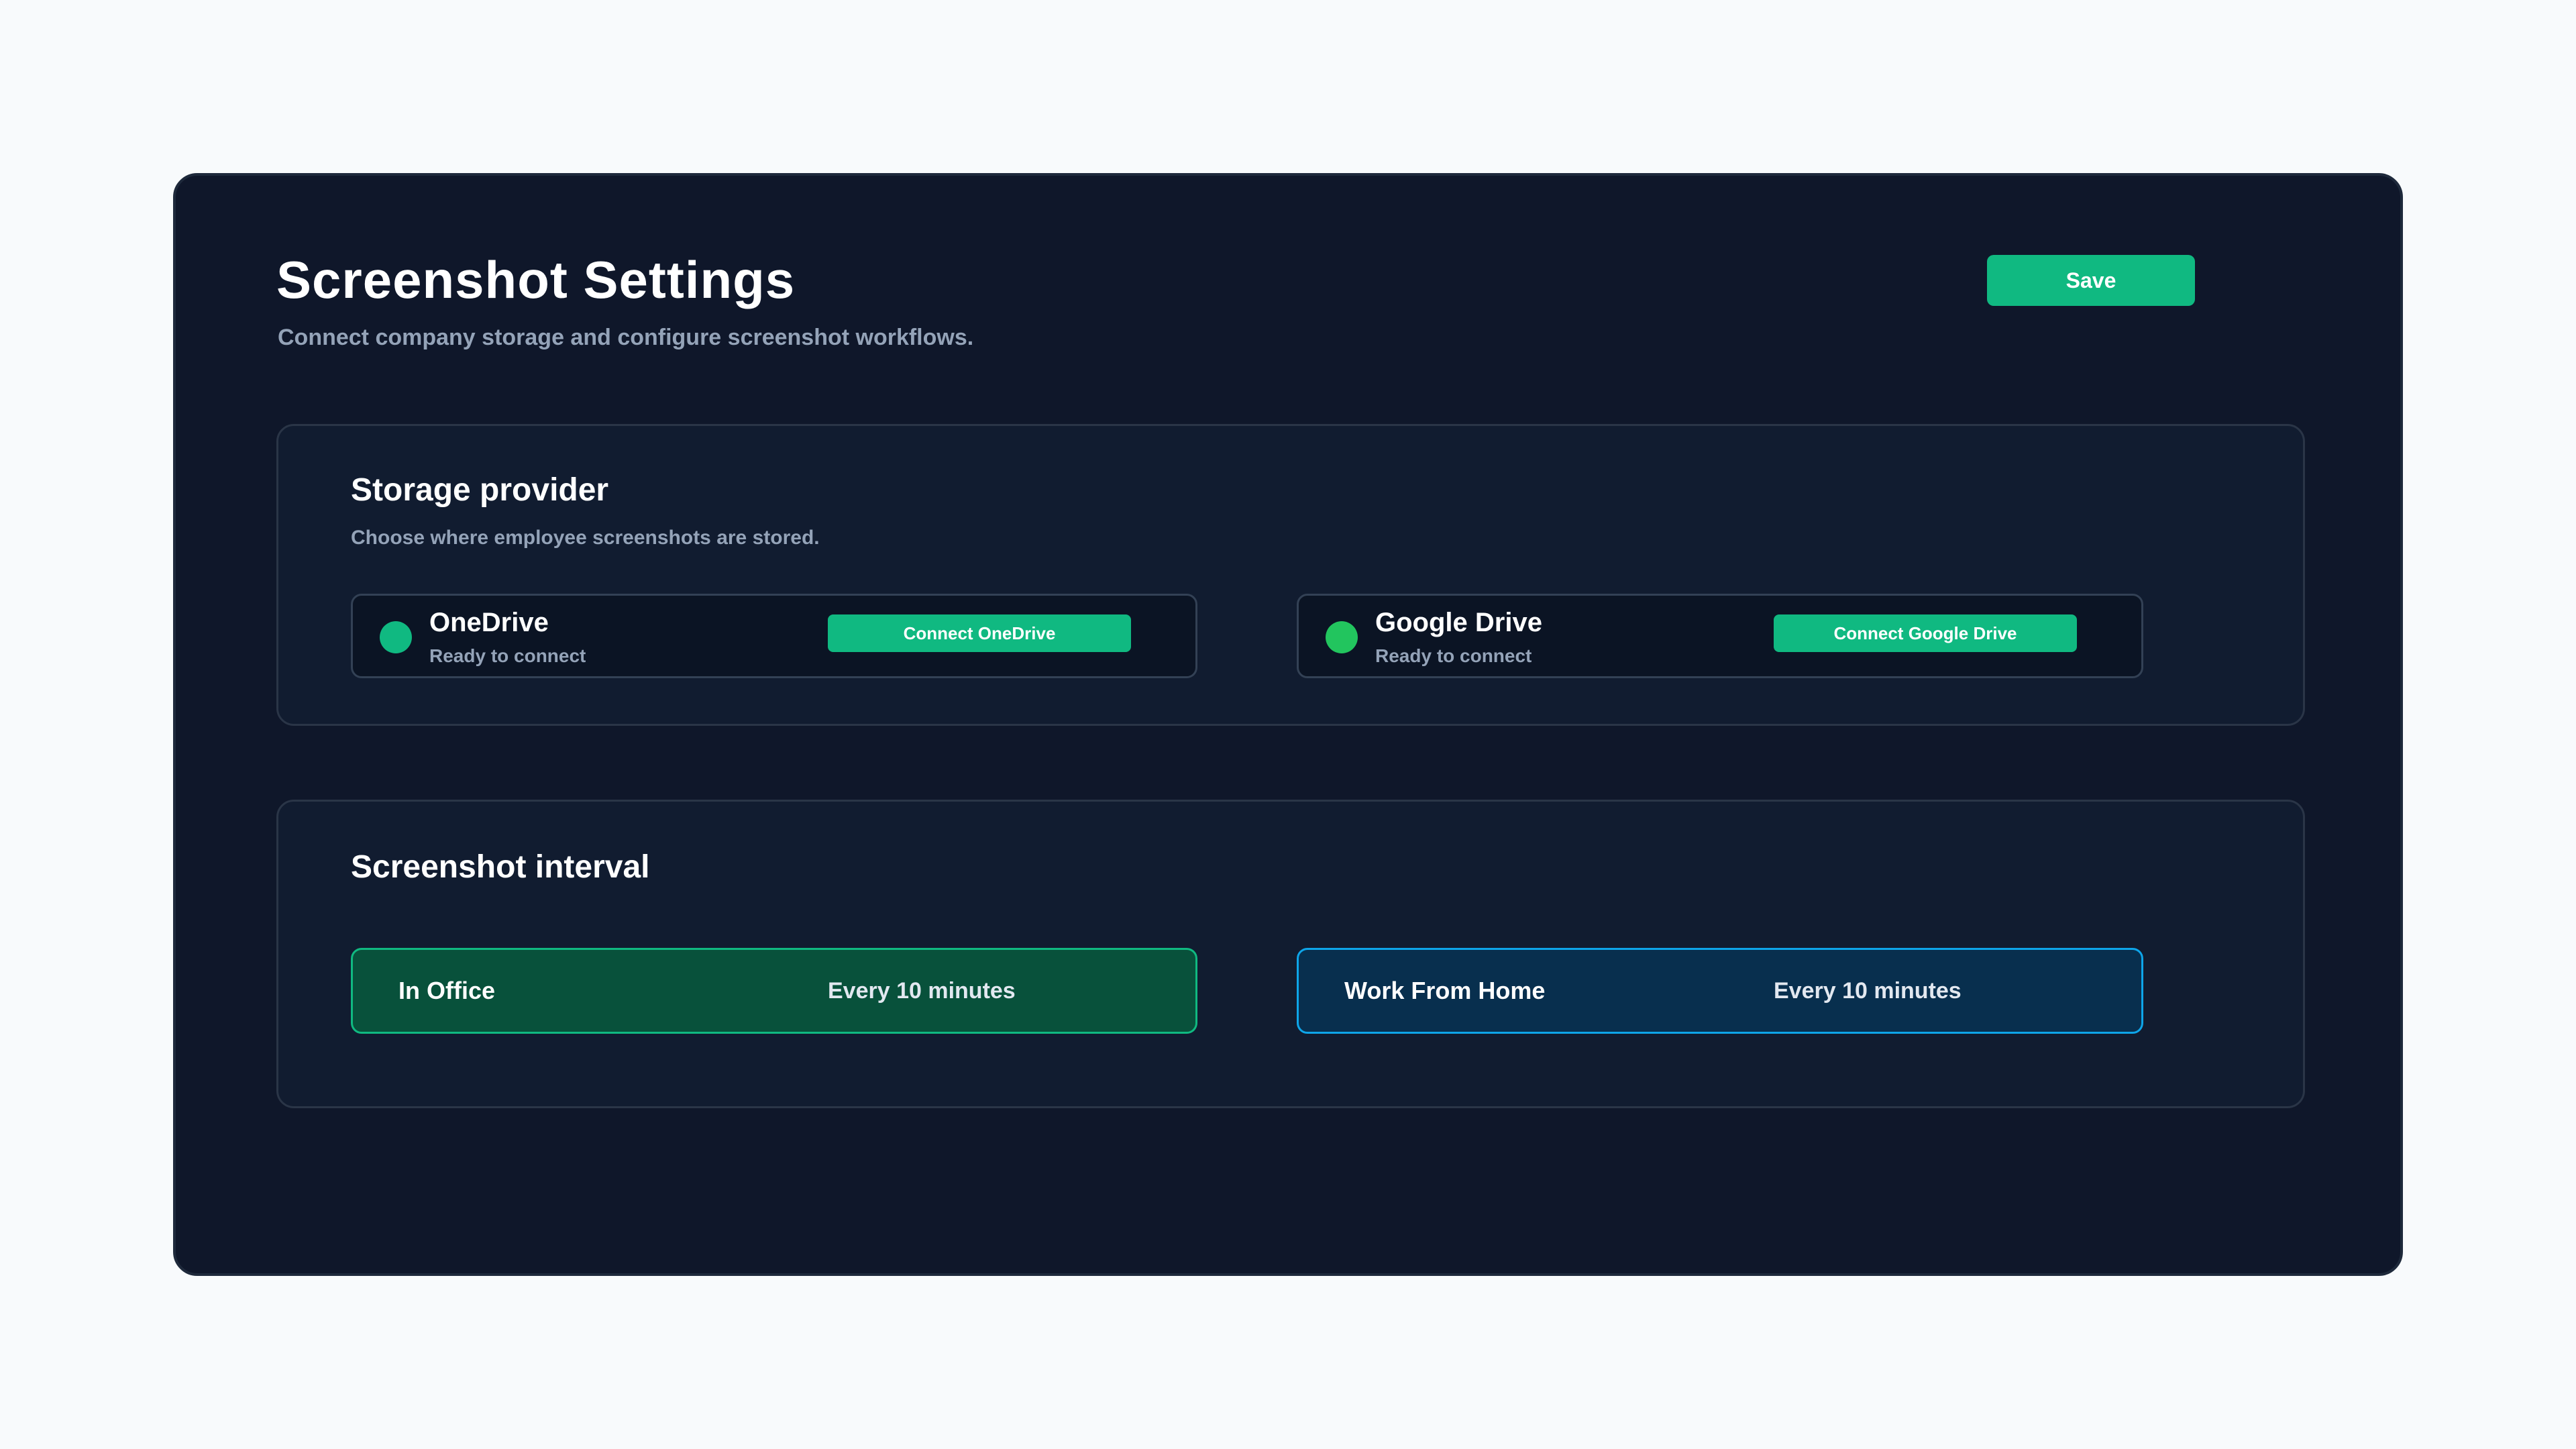 The width and height of the screenshot is (2576, 1449). Describe the element at coordinates (536, 279) in the screenshot. I see `page-title: Screenshot Settings` at that location.